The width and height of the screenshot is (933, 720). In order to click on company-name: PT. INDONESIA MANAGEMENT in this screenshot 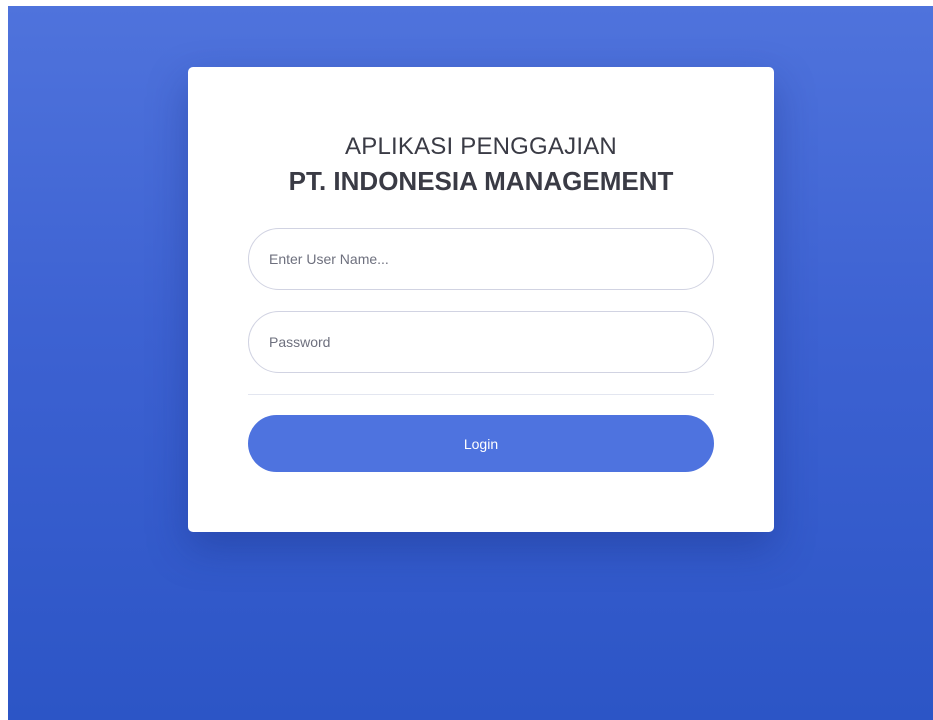, I will do `click(481, 181)`.